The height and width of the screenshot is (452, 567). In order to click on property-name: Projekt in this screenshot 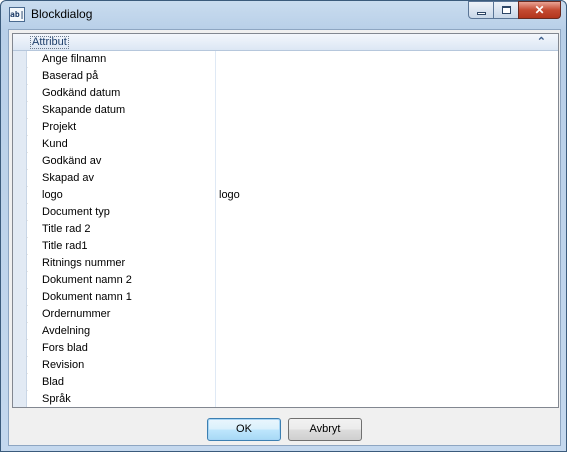, I will do `click(121, 127)`.